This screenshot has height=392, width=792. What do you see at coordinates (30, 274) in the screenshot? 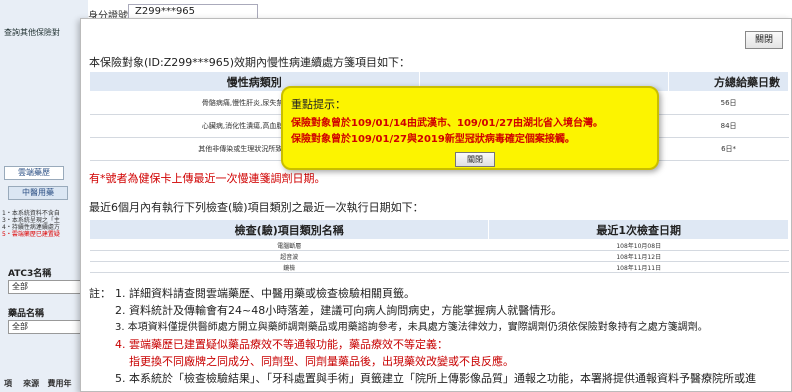
I see `atc-label: ATC3名稱` at bounding box center [30, 274].